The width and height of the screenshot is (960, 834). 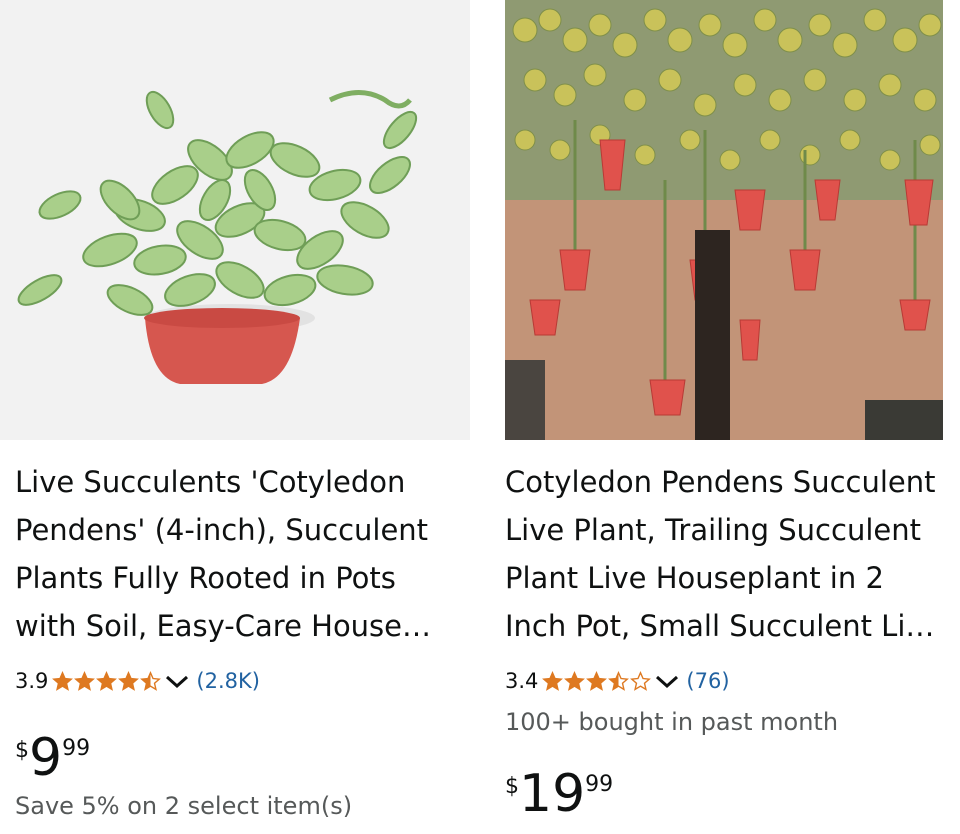 I want to click on rating-value: 3.9, so click(x=32, y=681).